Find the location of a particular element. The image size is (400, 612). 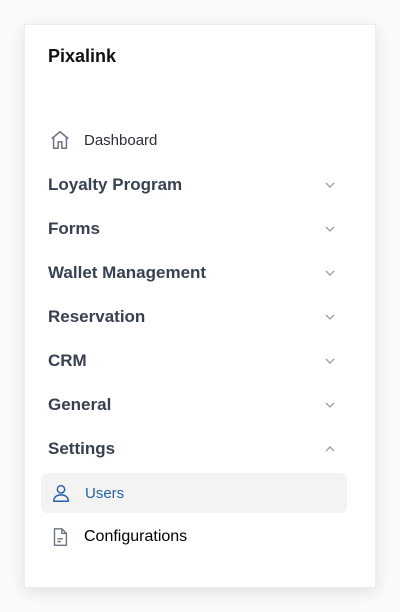

sidebar-group-label: Reservation is located at coordinates (97, 316).